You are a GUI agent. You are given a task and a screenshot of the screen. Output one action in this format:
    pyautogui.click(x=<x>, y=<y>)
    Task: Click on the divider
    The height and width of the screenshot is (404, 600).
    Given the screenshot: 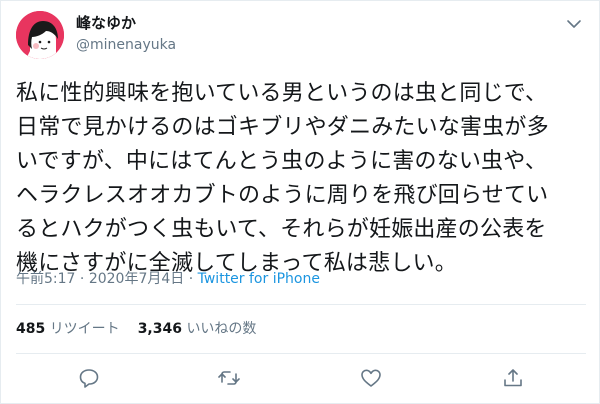 What is the action you would take?
    pyautogui.click(x=301, y=304)
    